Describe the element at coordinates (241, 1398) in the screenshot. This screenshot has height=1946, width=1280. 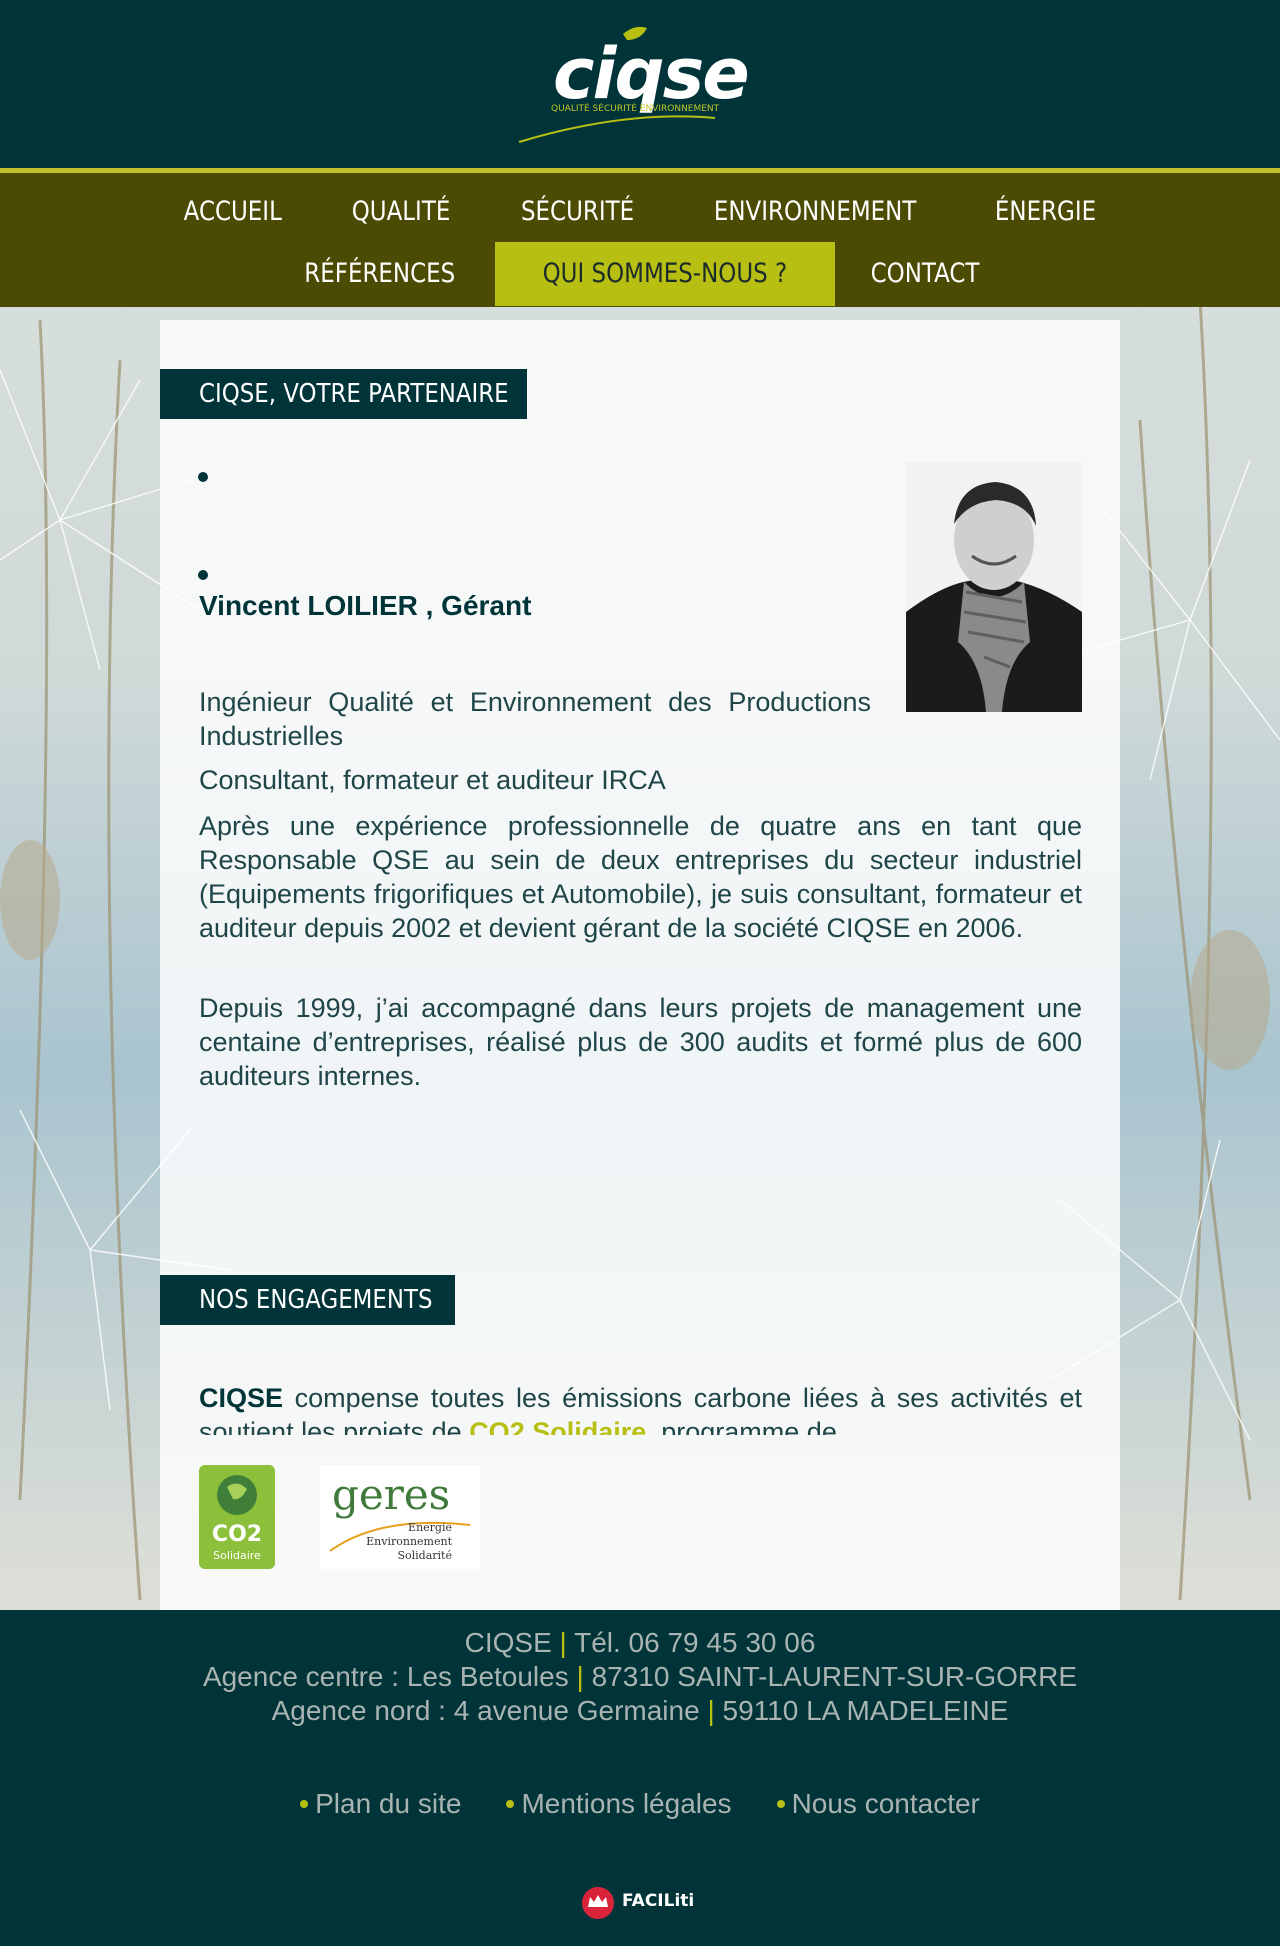
I see `brand-word: CIQSE` at that location.